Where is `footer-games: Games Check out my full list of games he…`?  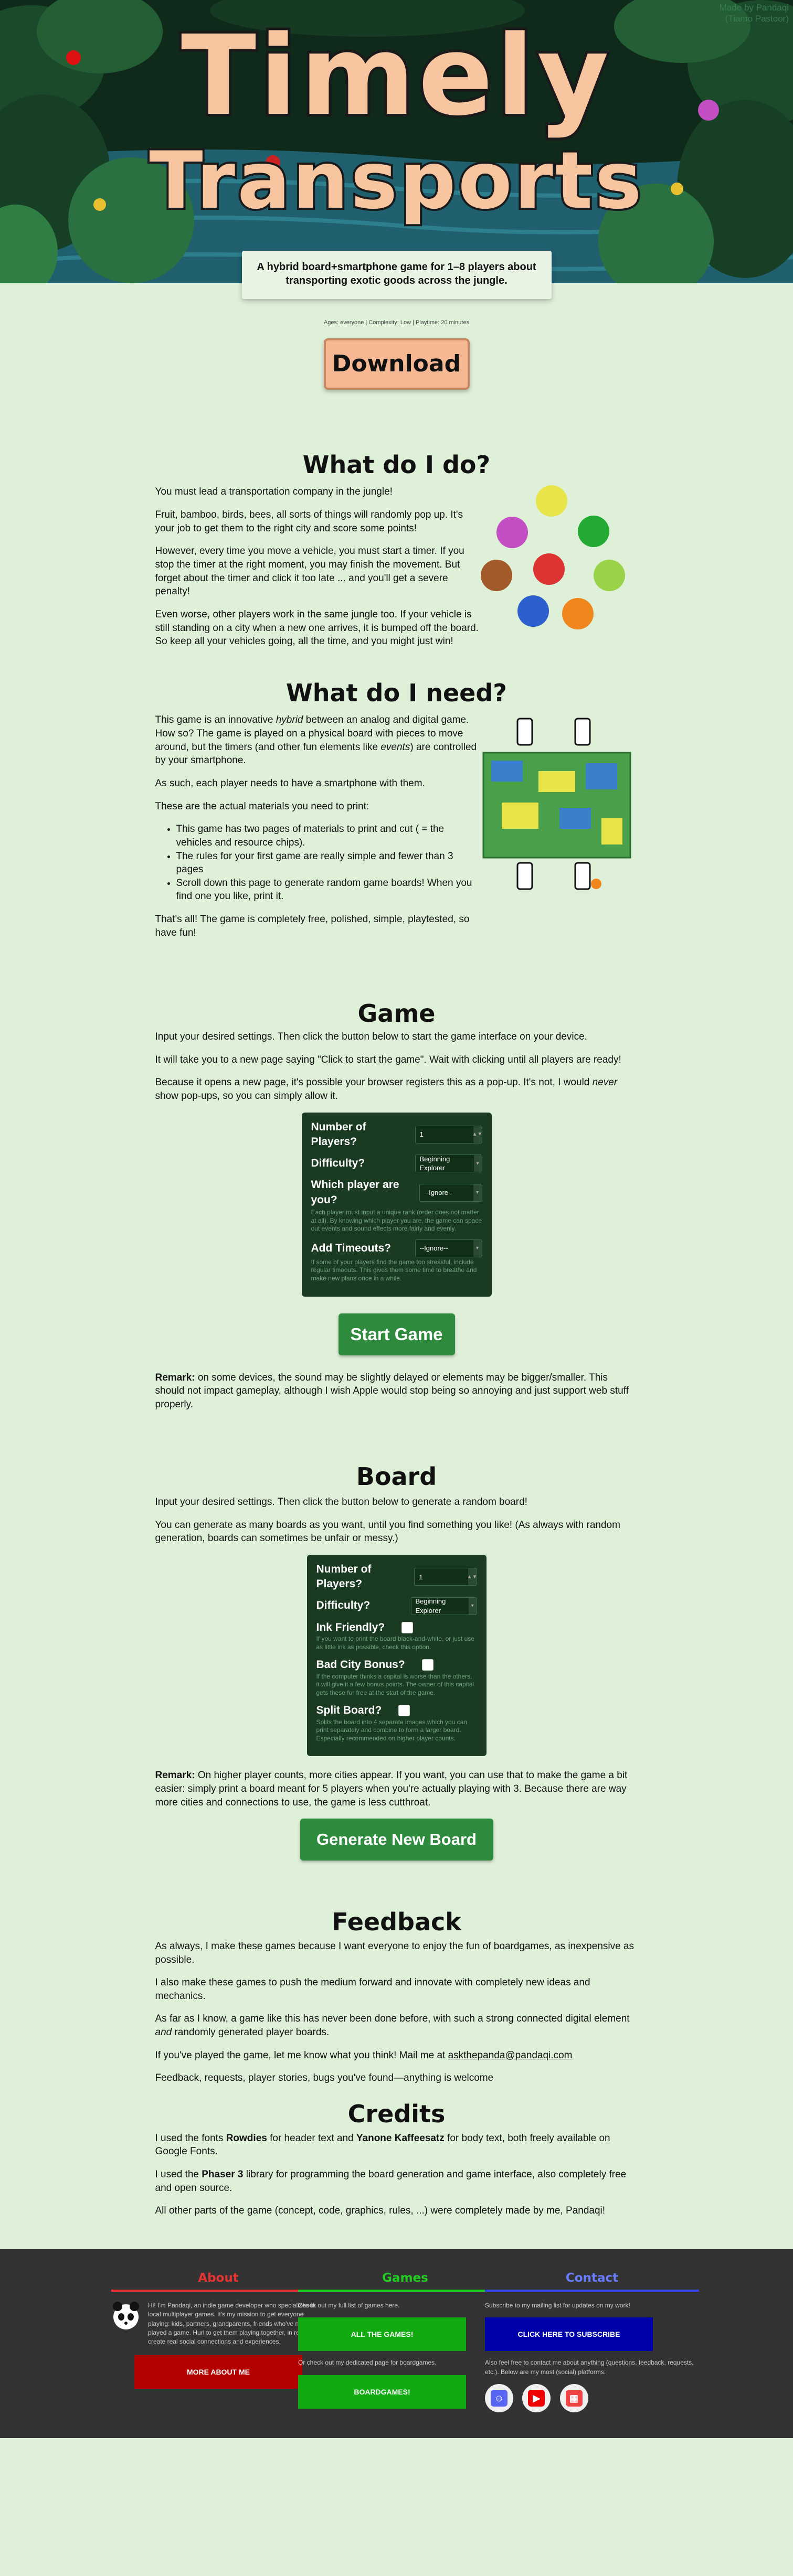 footer-games: Games Check out my full list of games he… is located at coordinates (405, 2339).